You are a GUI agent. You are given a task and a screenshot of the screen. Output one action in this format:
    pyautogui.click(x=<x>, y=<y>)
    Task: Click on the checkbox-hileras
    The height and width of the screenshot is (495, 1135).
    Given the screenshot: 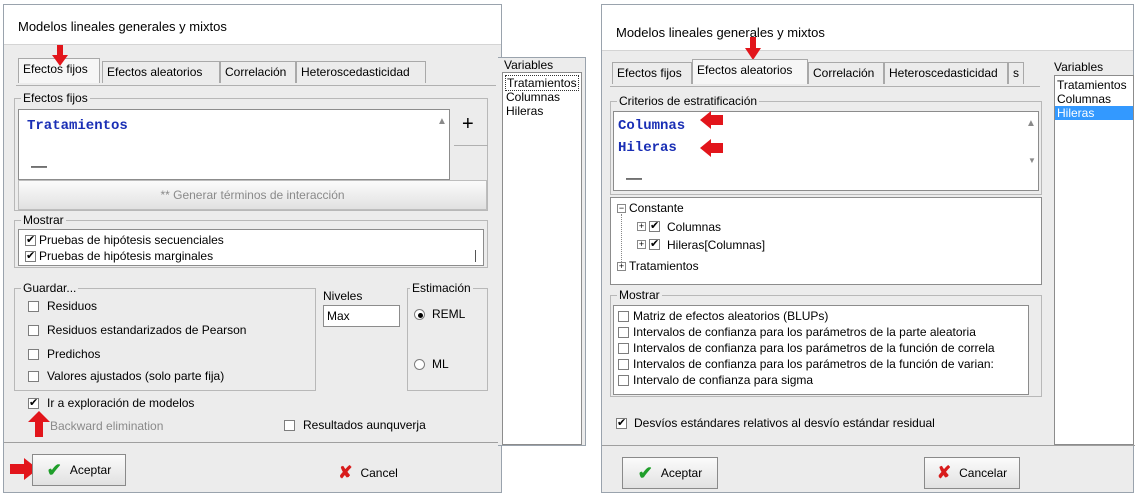 What is the action you would take?
    pyautogui.click(x=654, y=243)
    